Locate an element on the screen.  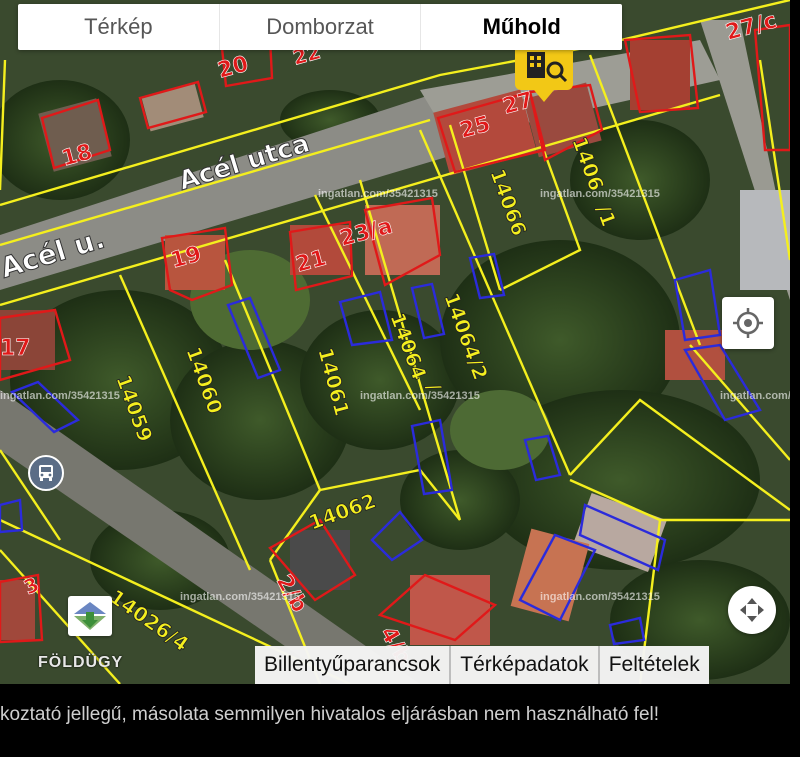
map-type-muhold-button: Műhold is located at coordinates (521, 27).